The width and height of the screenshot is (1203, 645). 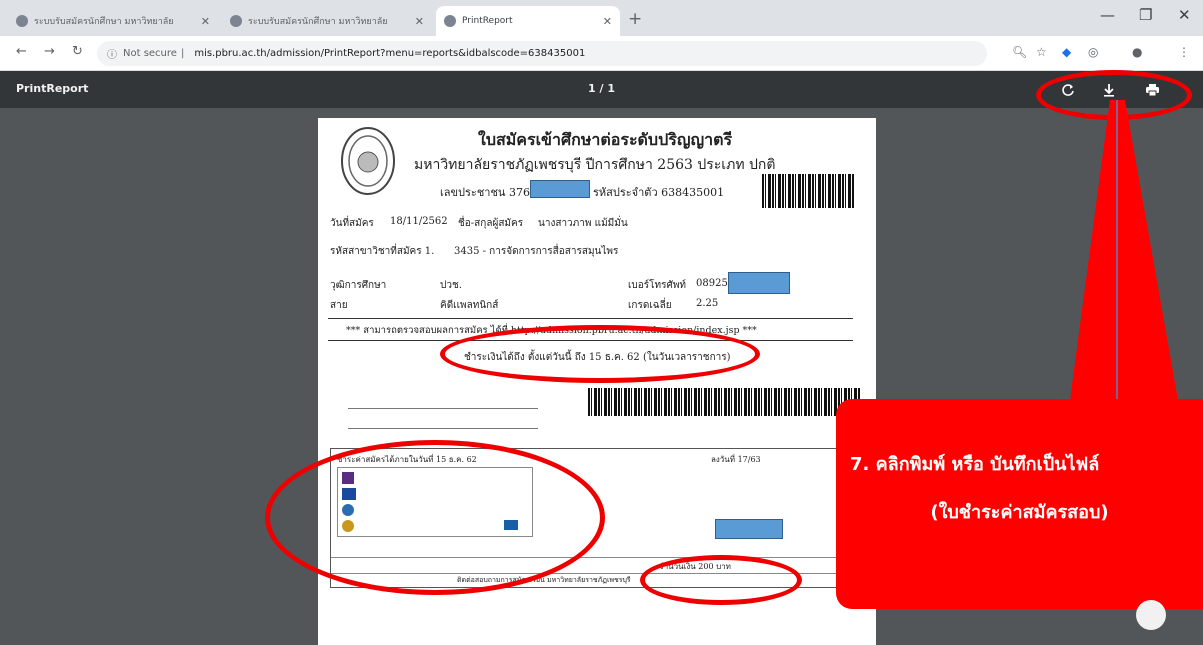 I want to click on menu-kebab-icon: ⋮, so click(x=1184, y=52).